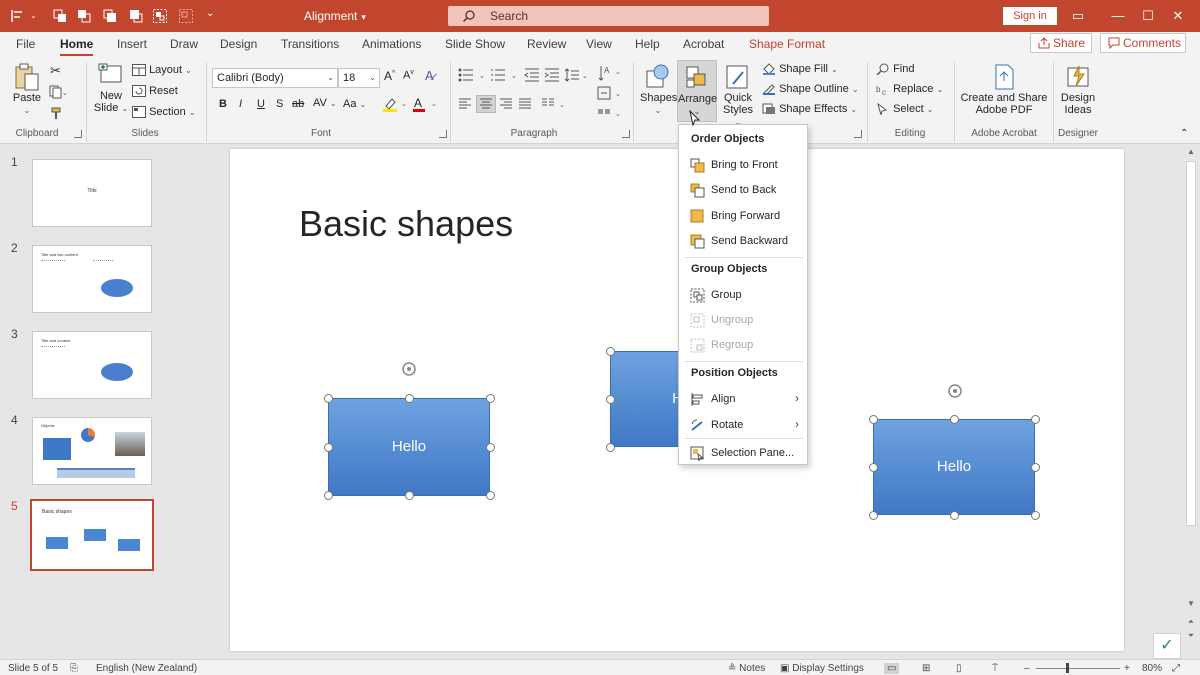 This screenshot has width=1200, height=675. Describe the element at coordinates (84, 16) in the screenshot. I see `send-to-back-icon` at that location.